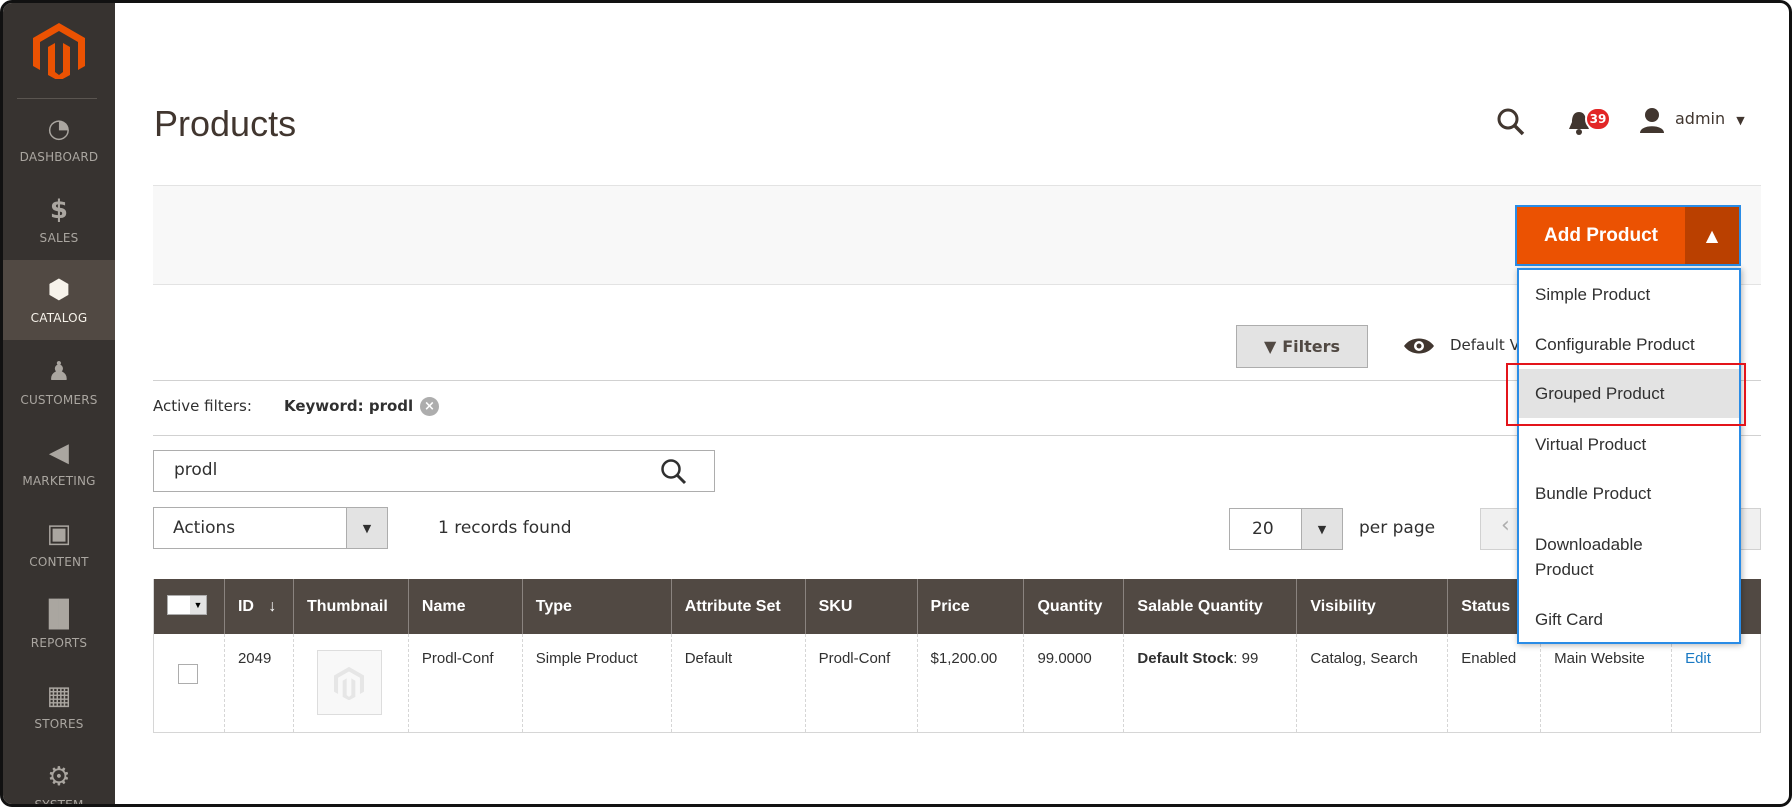  Describe the element at coordinates (1626, 394) in the screenshot. I see `highlight-box` at that location.